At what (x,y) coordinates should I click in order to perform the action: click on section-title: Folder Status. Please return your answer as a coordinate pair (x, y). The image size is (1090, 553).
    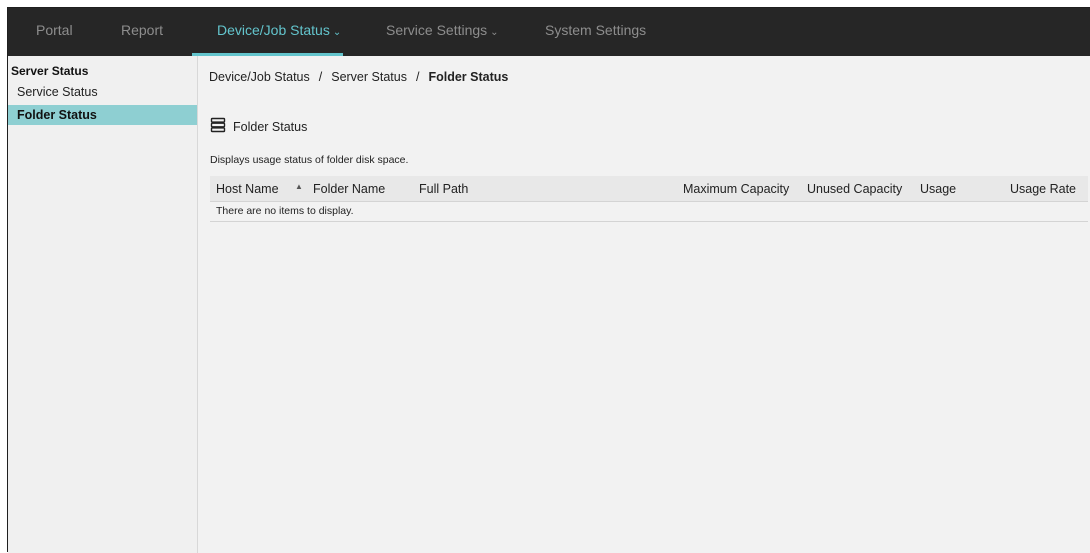
    Looking at the image, I should click on (259, 127).